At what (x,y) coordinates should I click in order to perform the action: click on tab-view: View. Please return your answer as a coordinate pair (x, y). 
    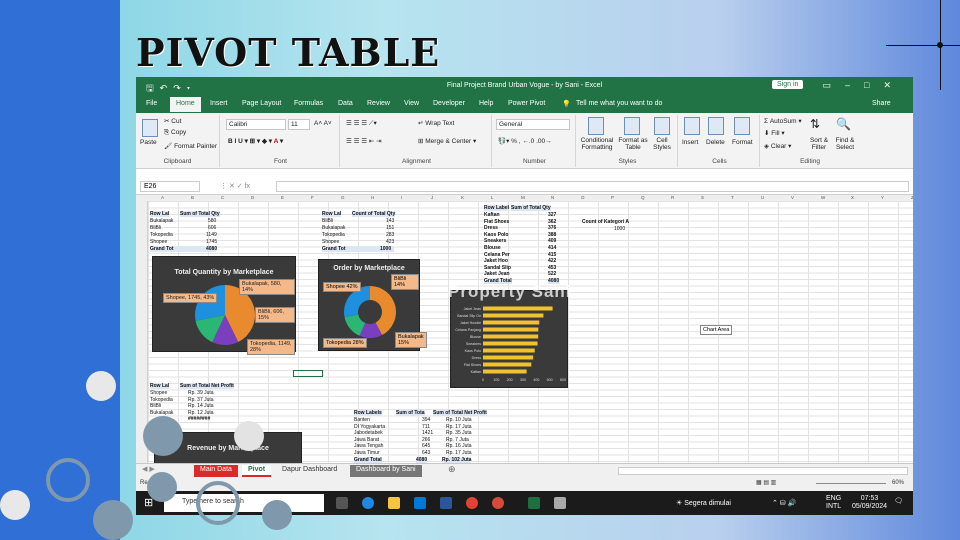
    Looking at the image, I should click on (411, 103).